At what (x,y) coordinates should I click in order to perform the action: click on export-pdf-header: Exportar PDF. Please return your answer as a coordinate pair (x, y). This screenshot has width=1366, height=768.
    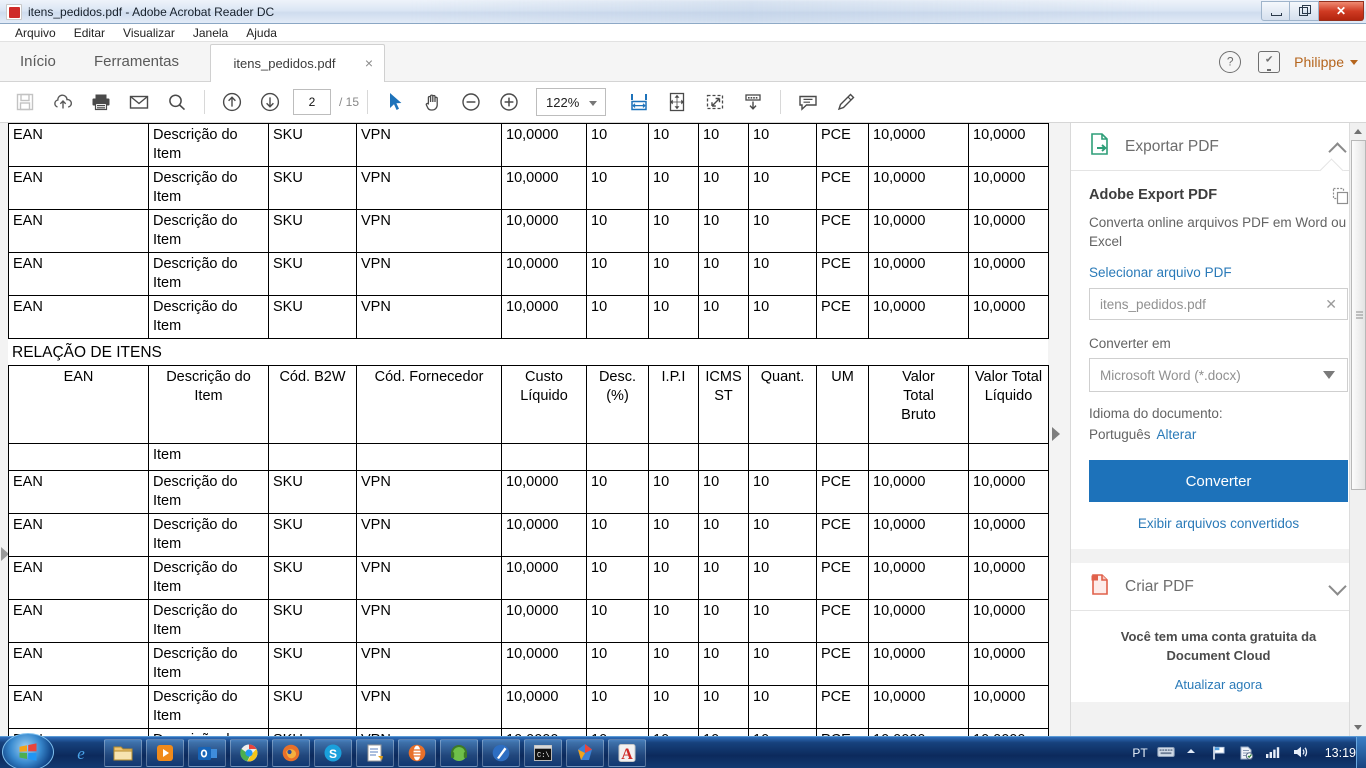
    Looking at the image, I should click on (1218, 147).